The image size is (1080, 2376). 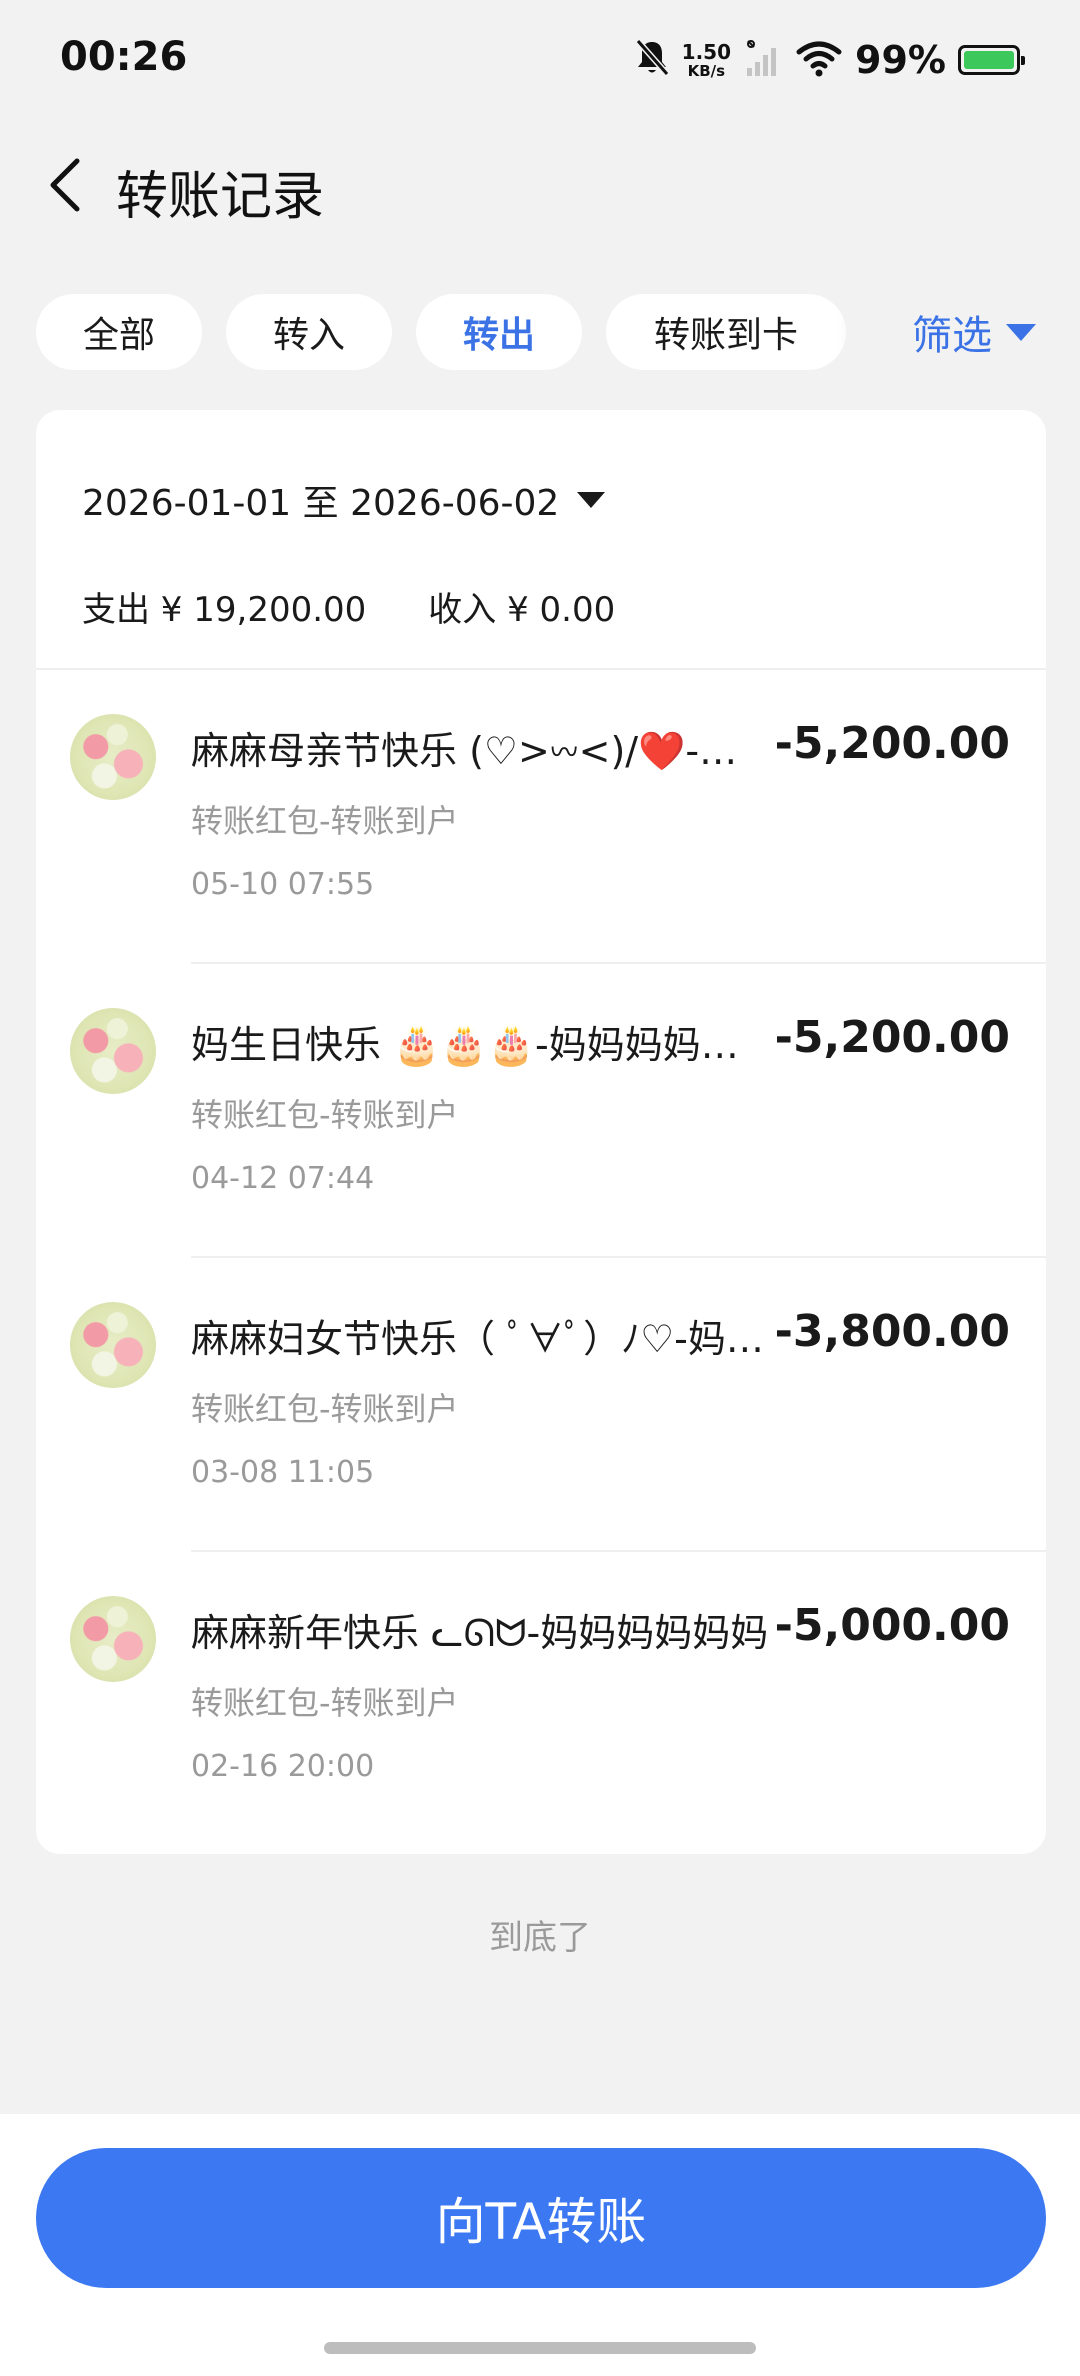 I want to click on caret-down-icon, so click(x=591, y=500).